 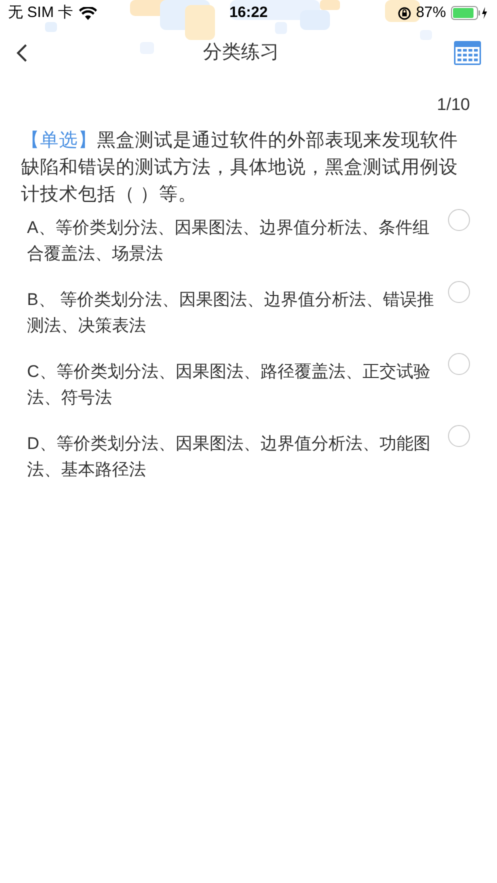 What do you see at coordinates (231, 384) in the screenshot?
I see `answer-option: C、等价类划分法、因果图法、路径覆盖法、正交试验法、符号法` at bounding box center [231, 384].